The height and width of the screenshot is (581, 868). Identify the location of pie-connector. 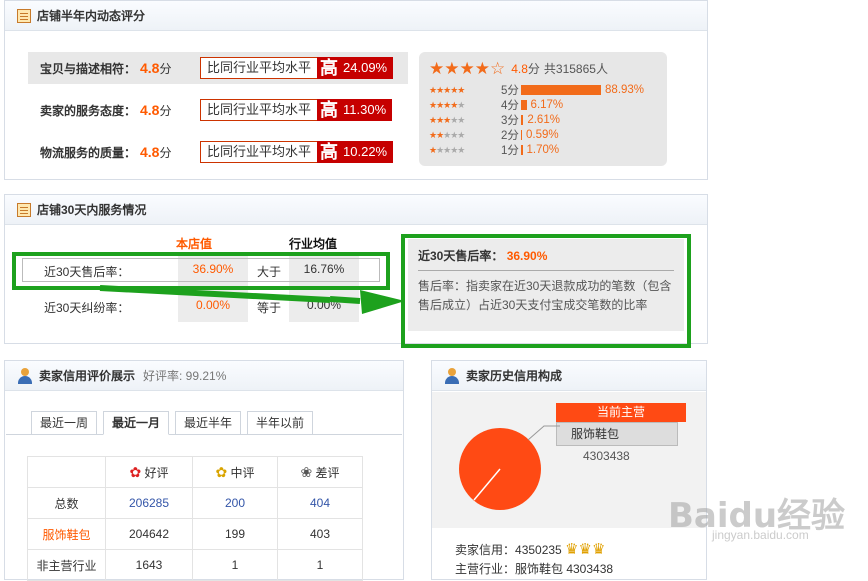
(543, 433).